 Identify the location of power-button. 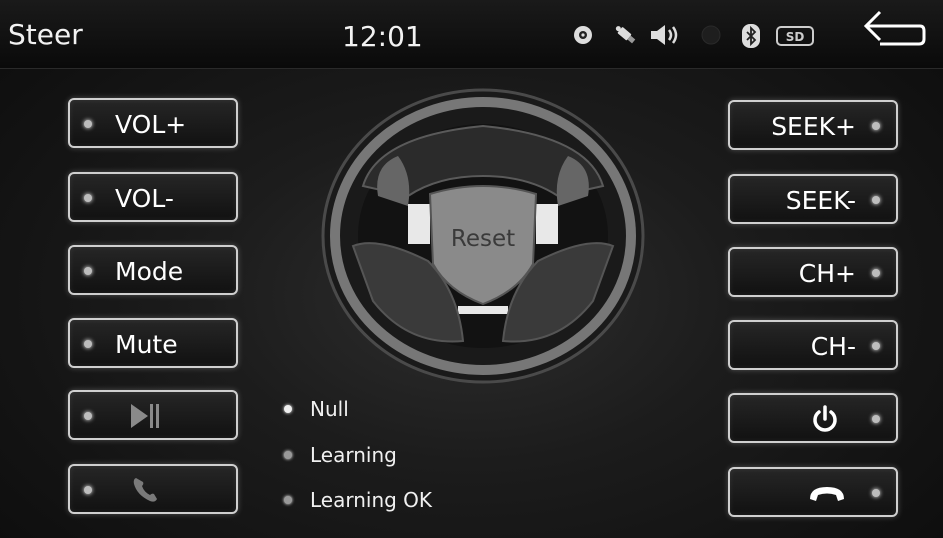
(813, 418).